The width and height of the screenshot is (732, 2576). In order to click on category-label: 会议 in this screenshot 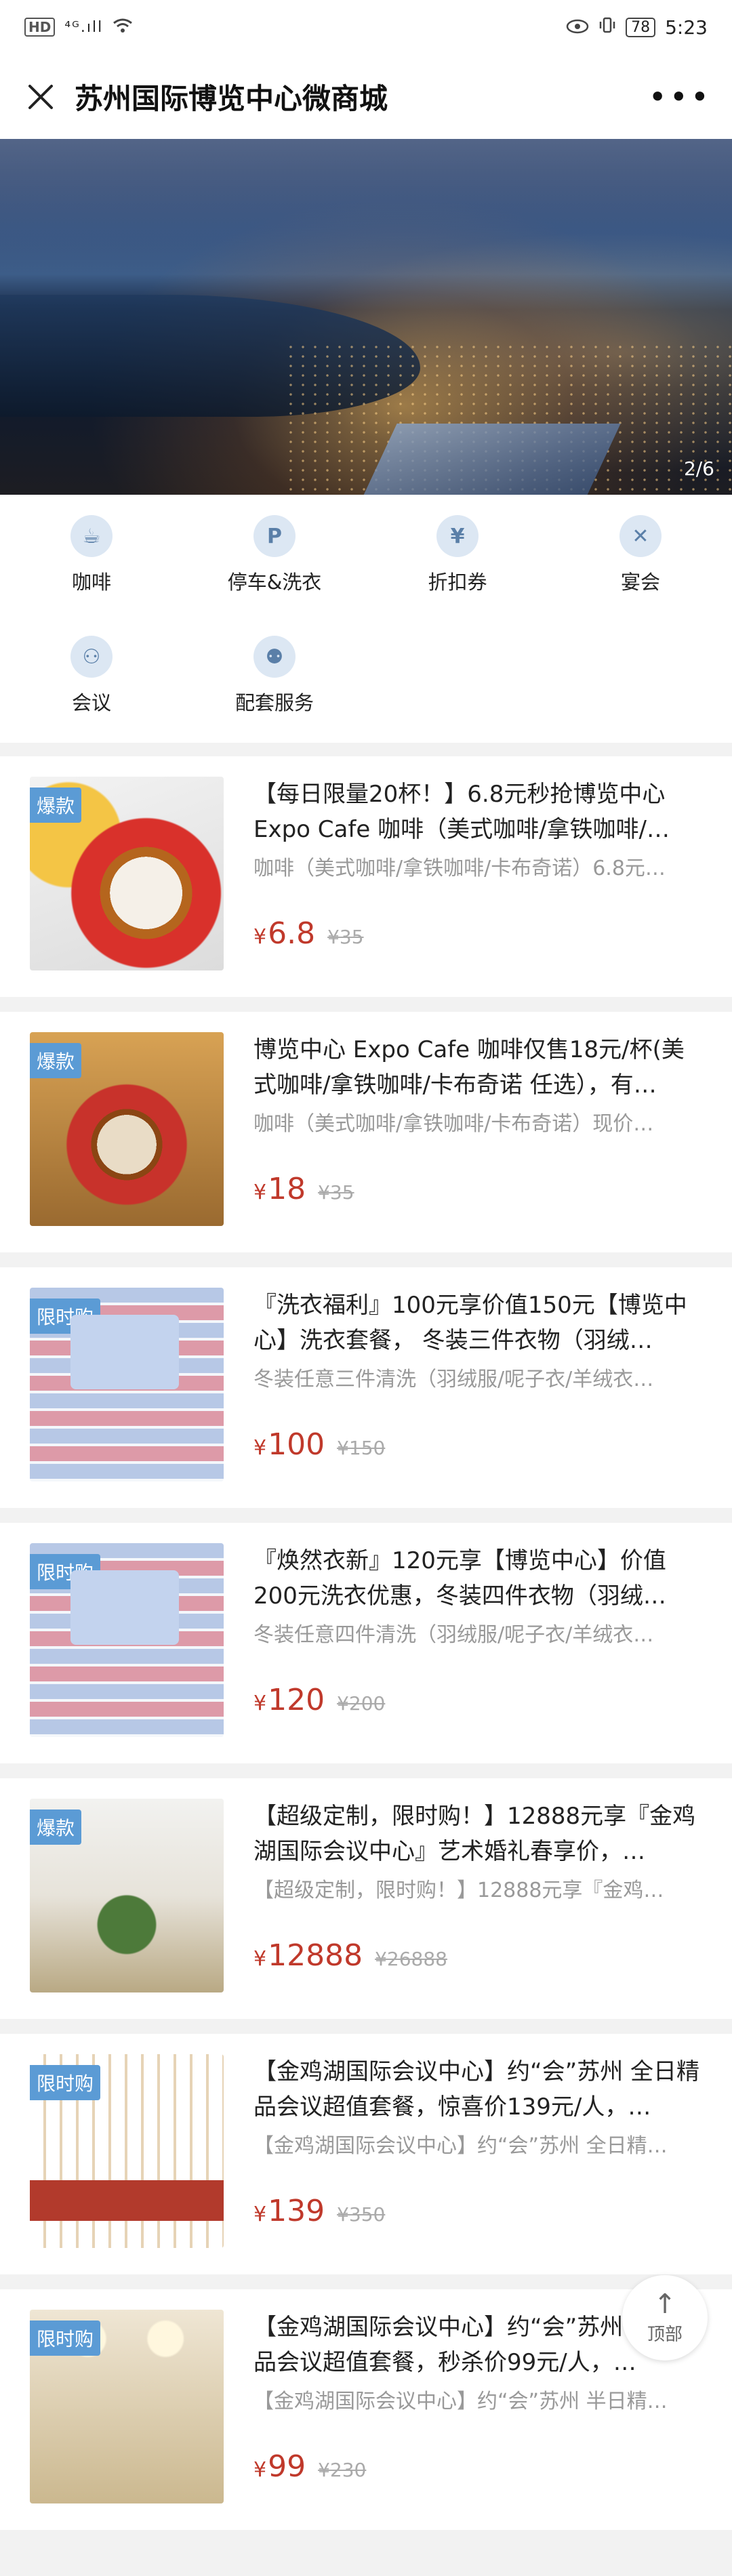, I will do `click(91, 703)`.